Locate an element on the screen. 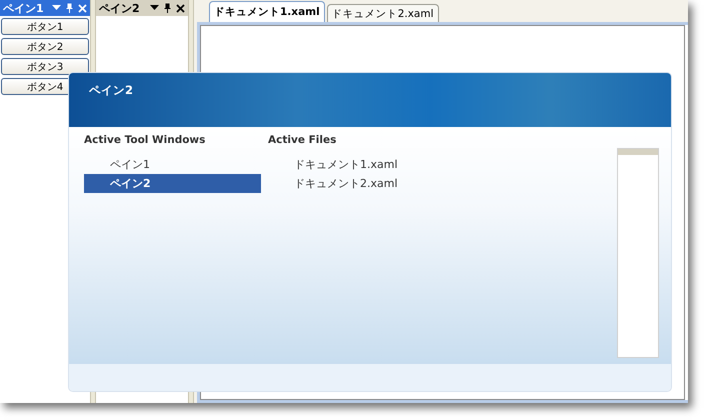 This screenshot has height=420, width=704. pane-button: ボタン1 is located at coordinates (45, 26).